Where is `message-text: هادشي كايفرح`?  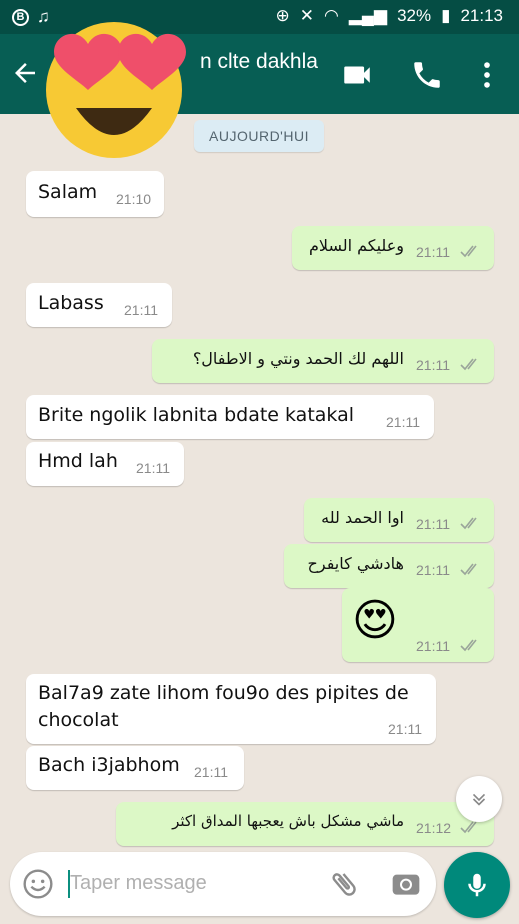 message-text: هادشي كايفرح is located at coordinates (355, 563).